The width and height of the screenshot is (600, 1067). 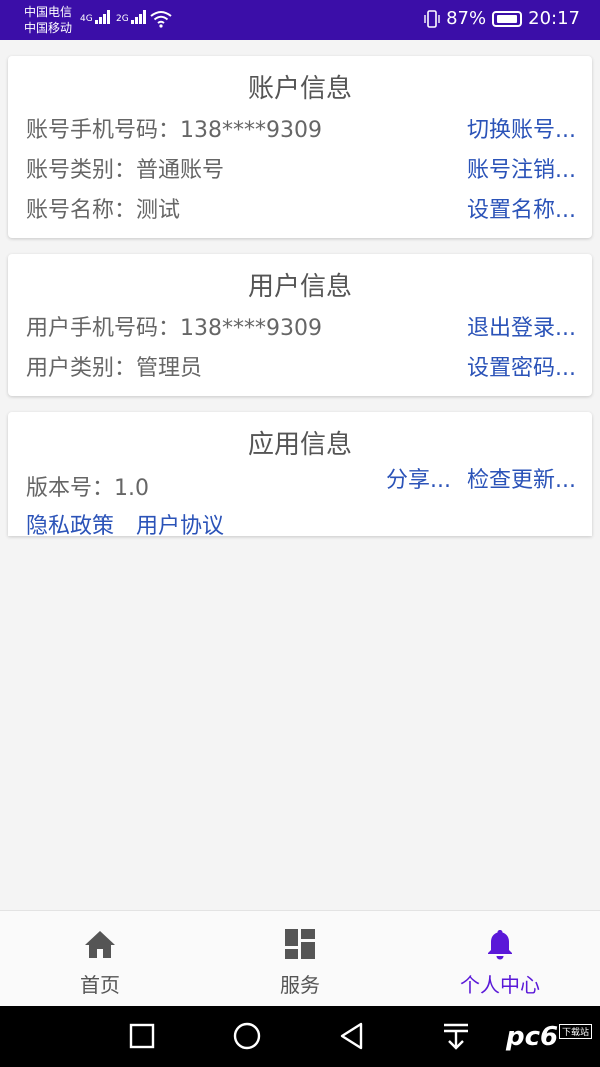 I want to click on system-nav-bar: pc6 下载站, so click(x=300, y=1036).